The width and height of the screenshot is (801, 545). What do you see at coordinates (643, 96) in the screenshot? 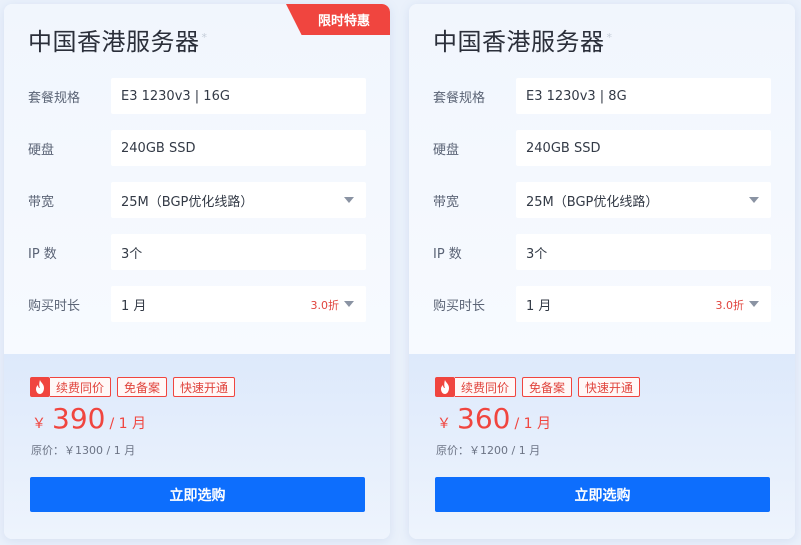
I see `package-field: E3 1230v3 | 8G` at bounding box center [643, 96].